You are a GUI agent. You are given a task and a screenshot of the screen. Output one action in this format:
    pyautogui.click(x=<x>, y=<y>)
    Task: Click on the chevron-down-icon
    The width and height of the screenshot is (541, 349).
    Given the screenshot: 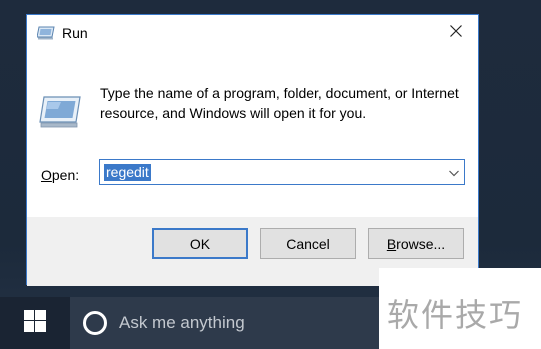 What is the action you would take?
    pyautogui.click(x=454, y=172)
    